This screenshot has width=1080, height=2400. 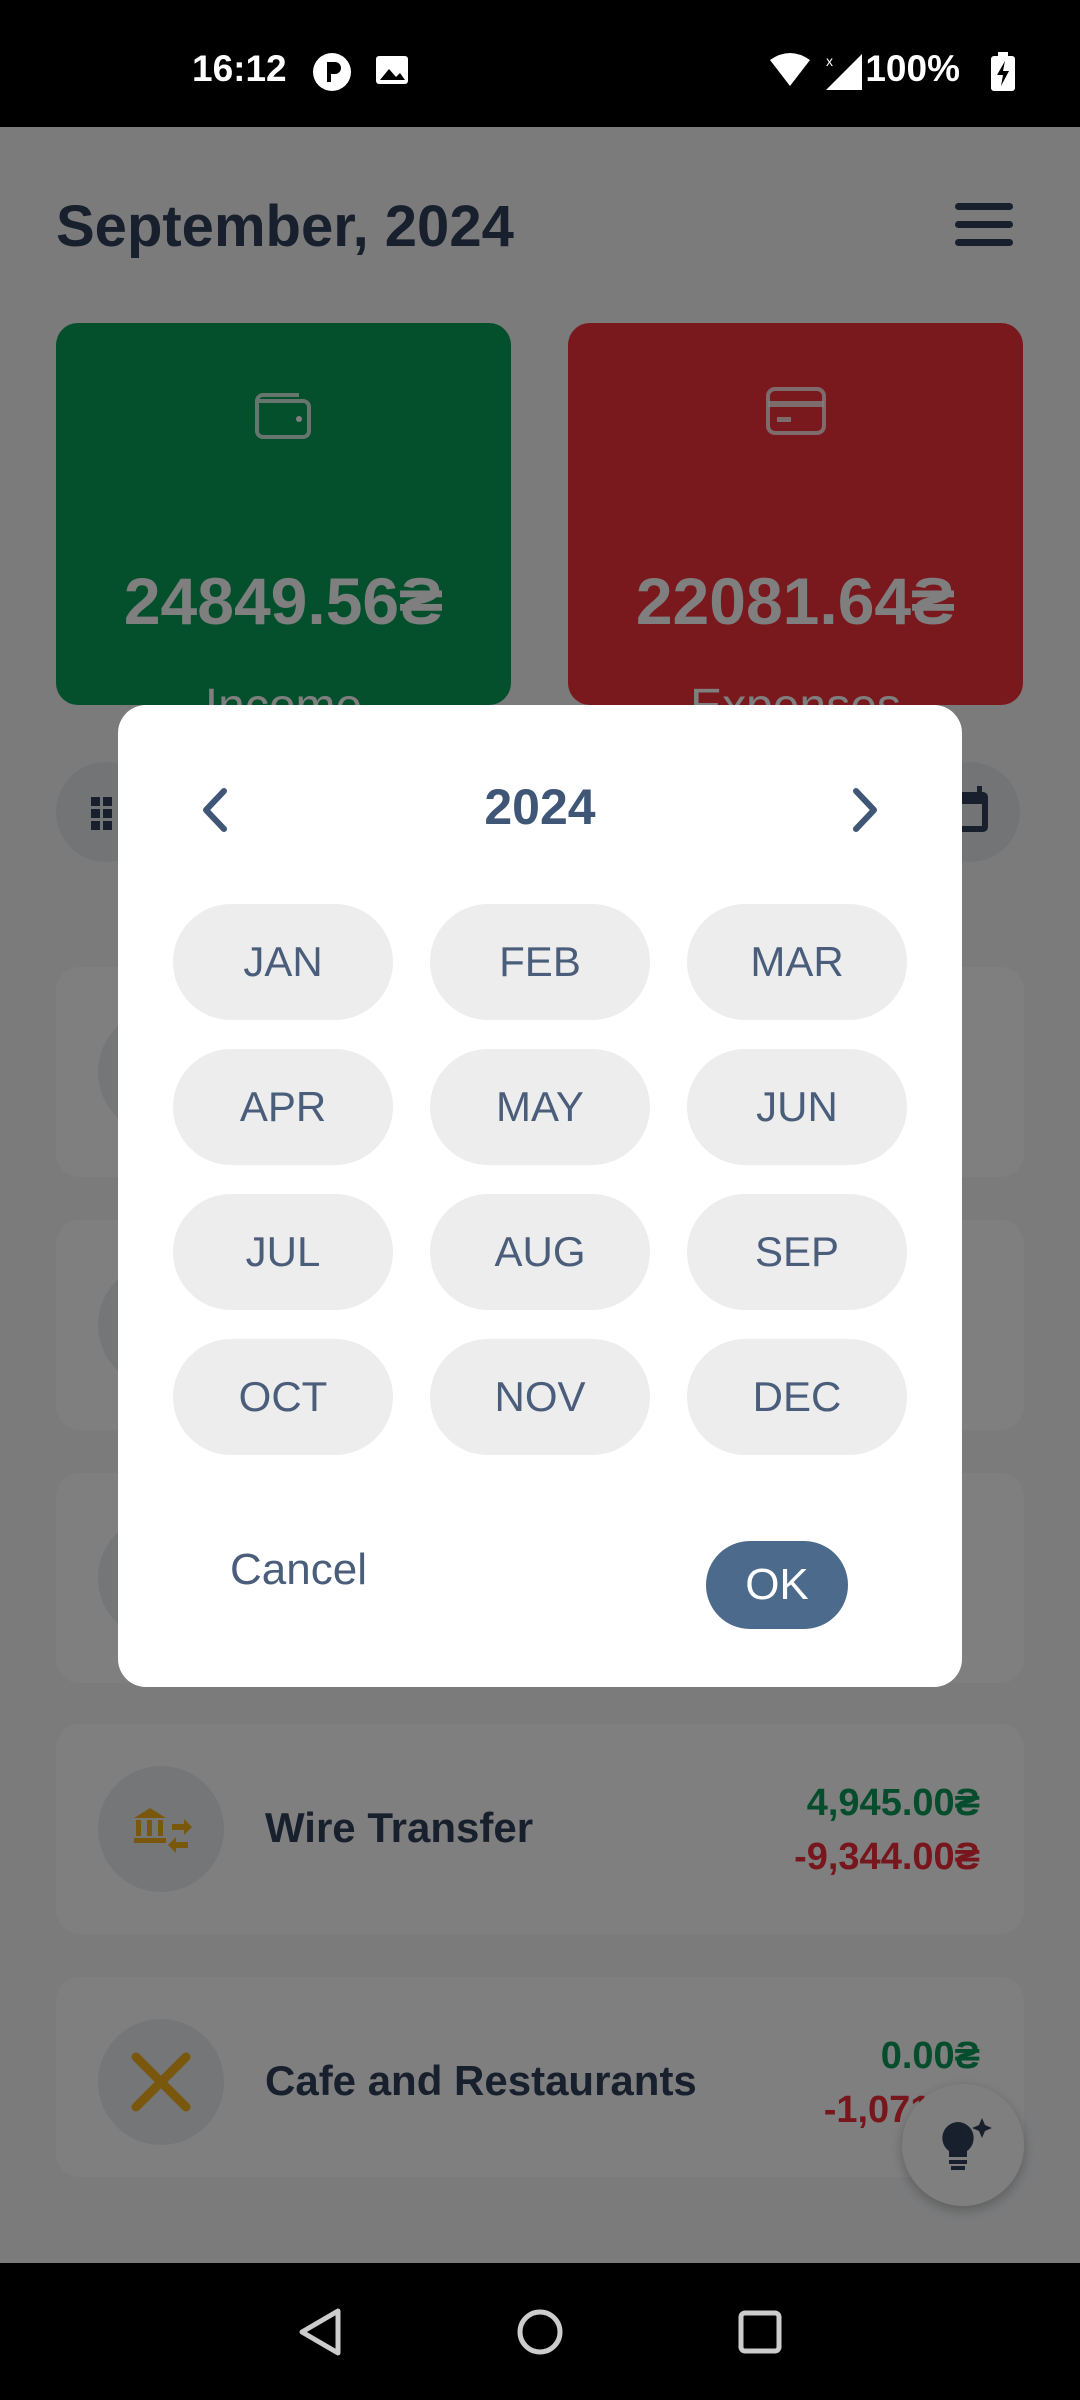 I want to click on back-button, so click(x=321, y=2332).